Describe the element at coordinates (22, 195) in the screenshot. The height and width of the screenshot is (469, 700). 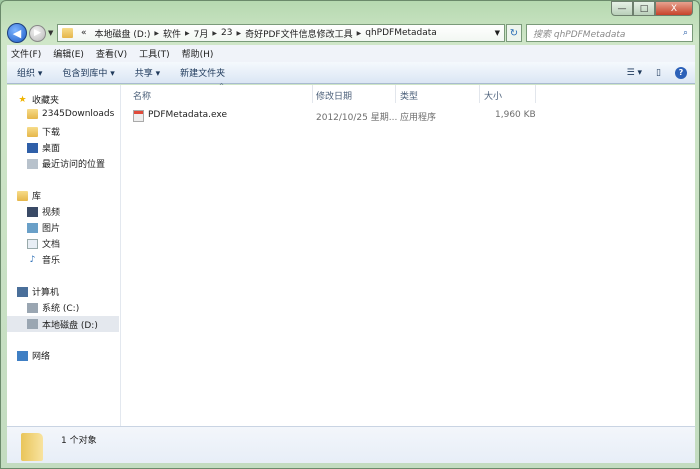
I see `library-icon` at that location.